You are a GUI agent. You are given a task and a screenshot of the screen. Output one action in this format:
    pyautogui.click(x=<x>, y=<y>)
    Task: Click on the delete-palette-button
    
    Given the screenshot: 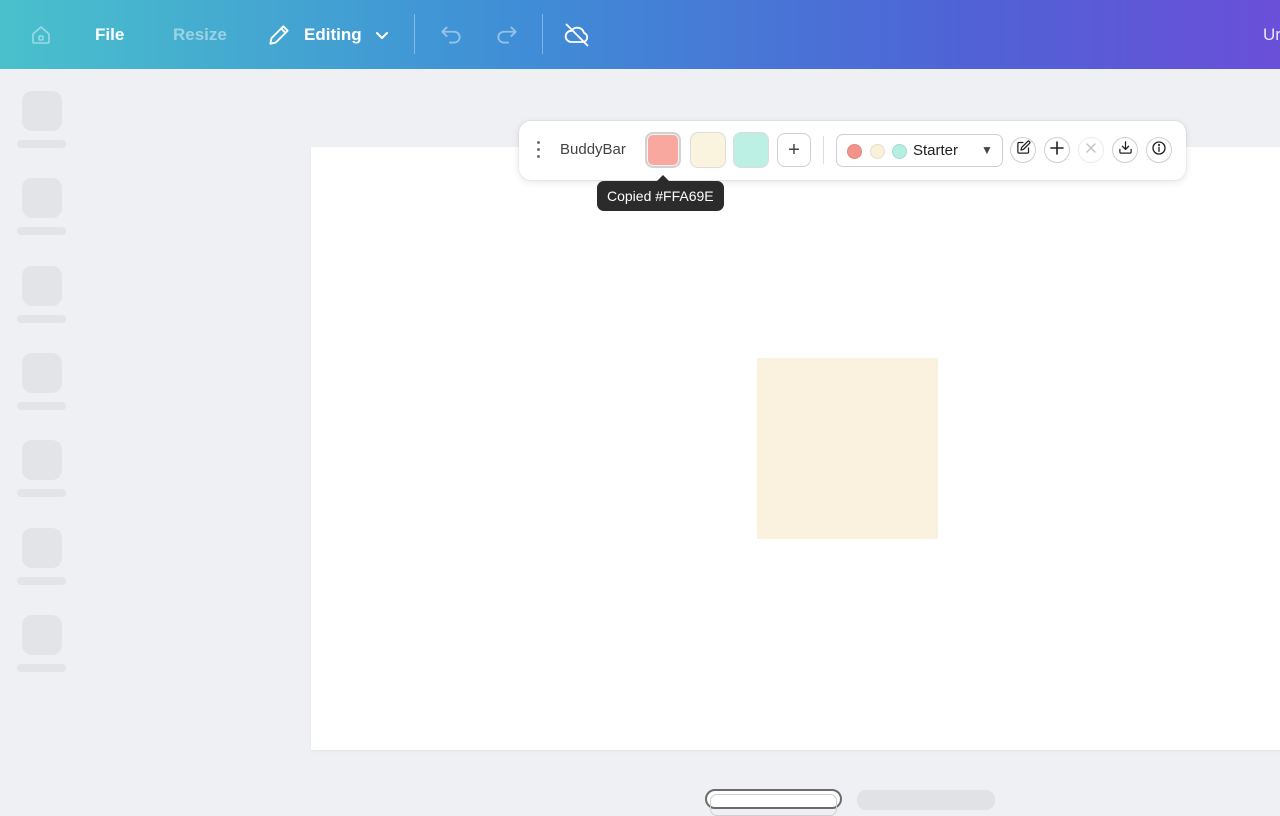 What is the action you would take?
    pyautogui.click(x=1091, y=150)
    